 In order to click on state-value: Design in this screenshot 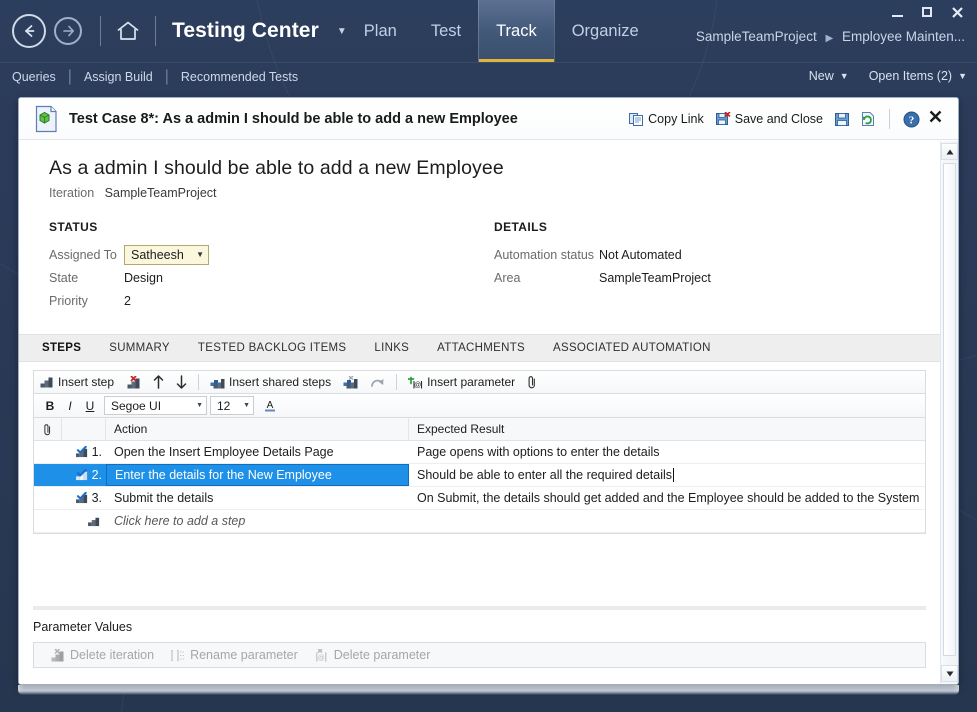, I will do `click(143, 278)`.